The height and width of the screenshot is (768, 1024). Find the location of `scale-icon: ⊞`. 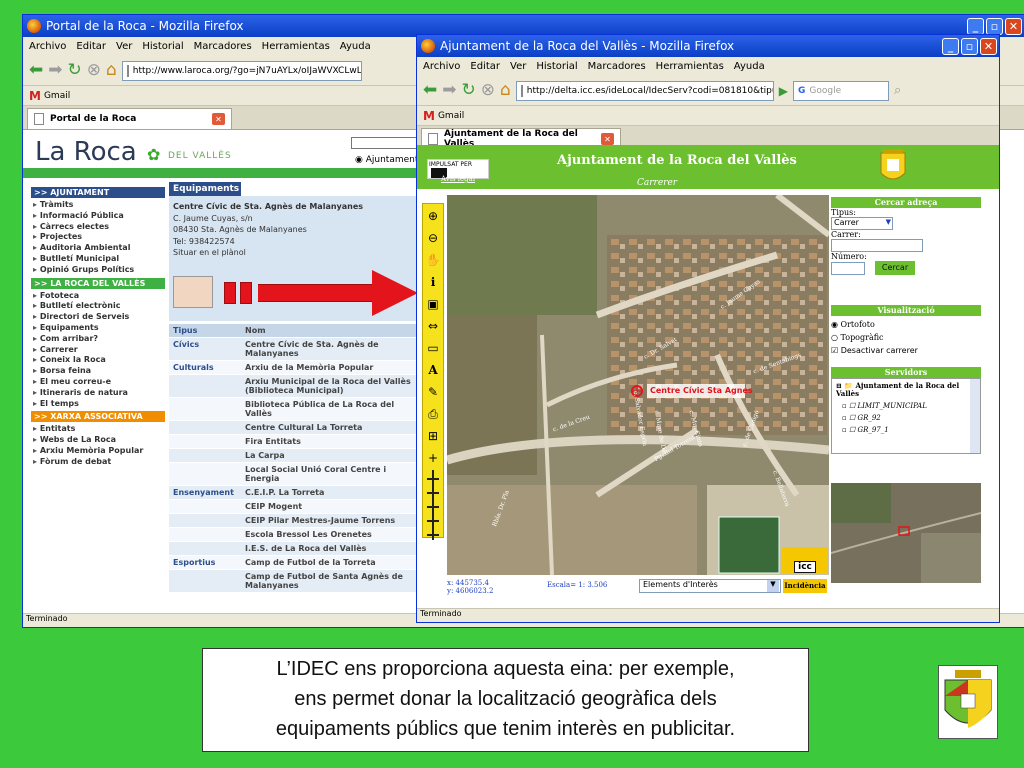

scale-icon: ⊞ is located at coordinates (433, 436).